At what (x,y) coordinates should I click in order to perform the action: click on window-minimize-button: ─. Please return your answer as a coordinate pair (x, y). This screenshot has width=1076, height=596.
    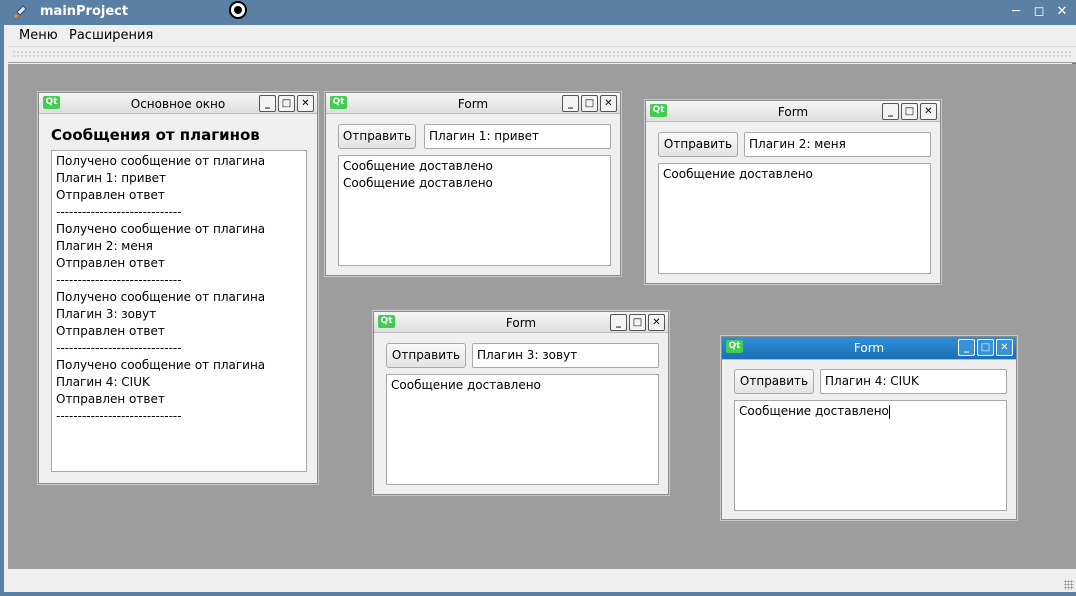
    Looking at the image, I should click on (1016, 12).